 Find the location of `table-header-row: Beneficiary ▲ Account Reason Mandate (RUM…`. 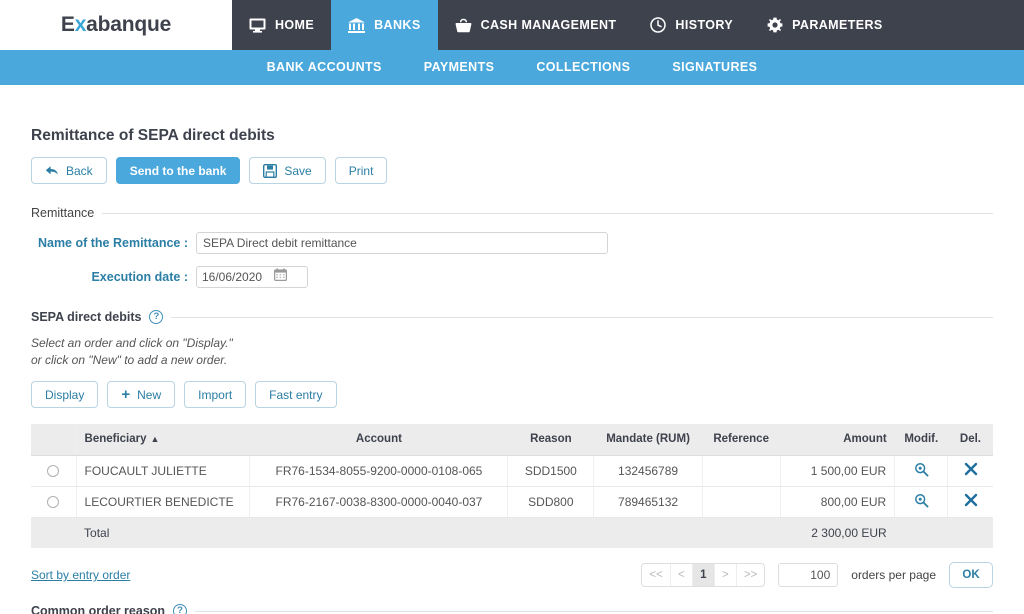

table-header-row: Beneficiary ▲ Account Reason Mandate (RUM… is located at coordinates (512, 440).